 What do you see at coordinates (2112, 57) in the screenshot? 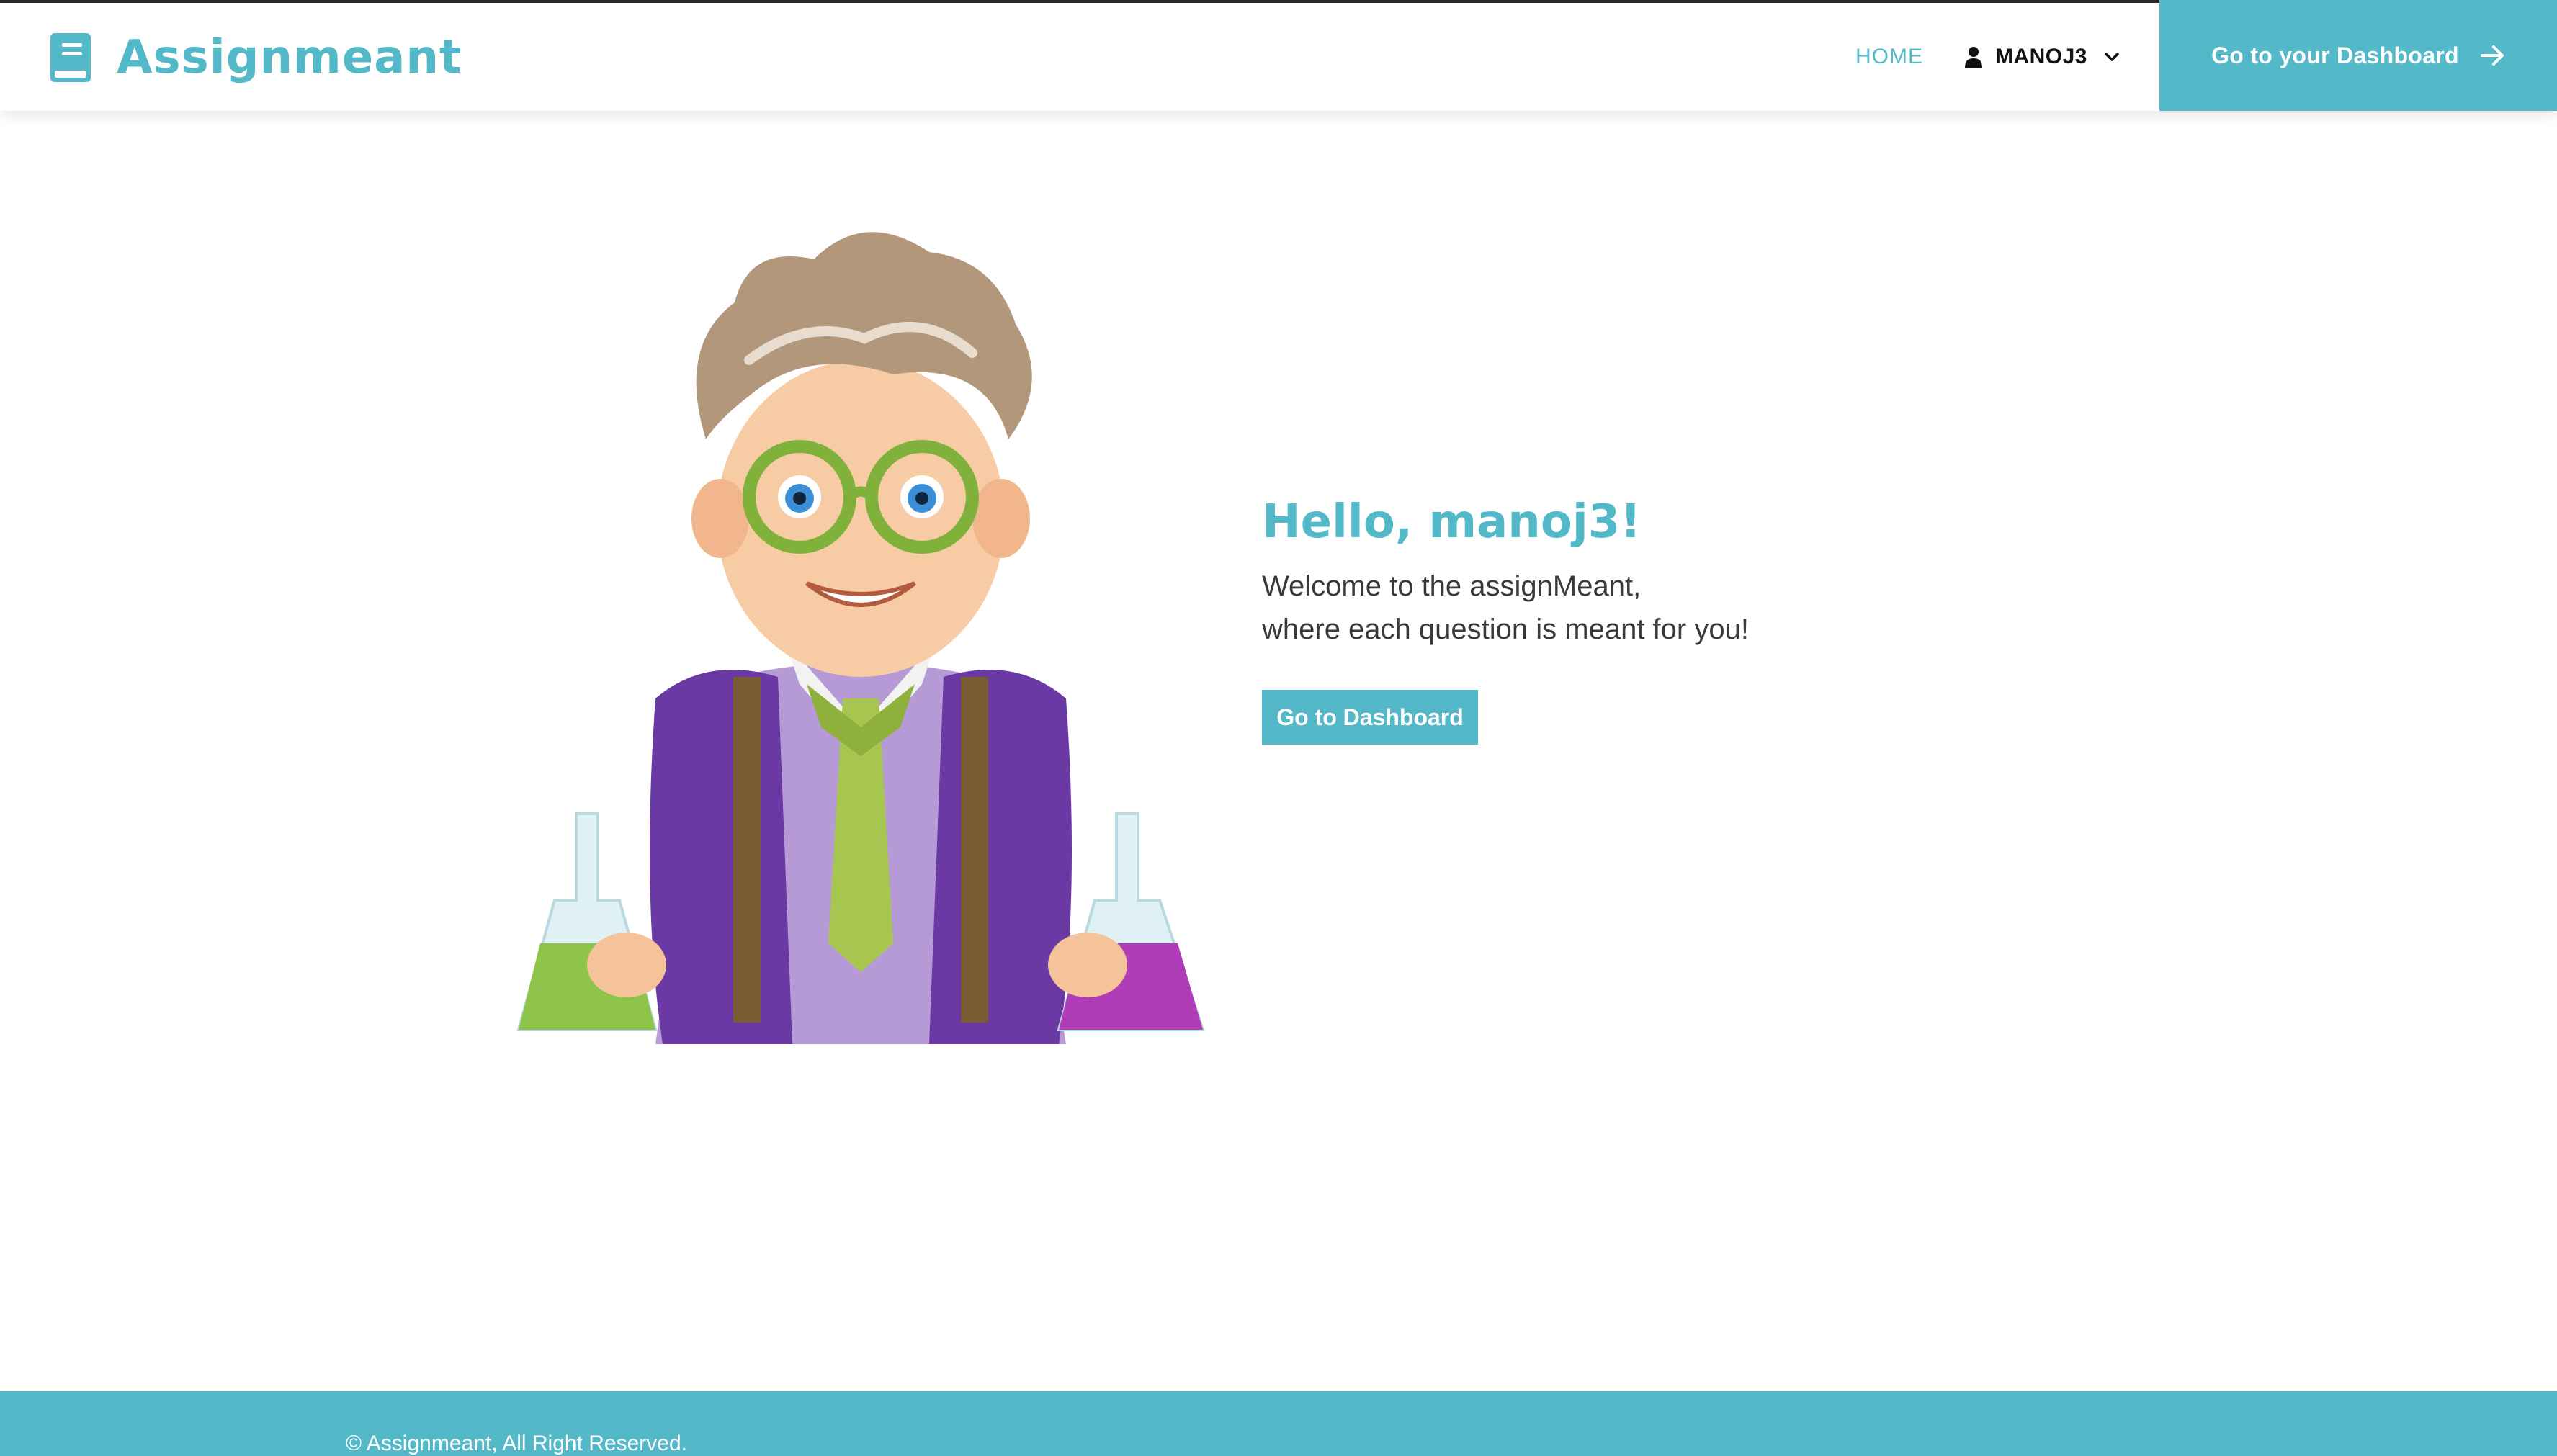
I see `chevron-down-icon` at bounding box center [2112, 57].